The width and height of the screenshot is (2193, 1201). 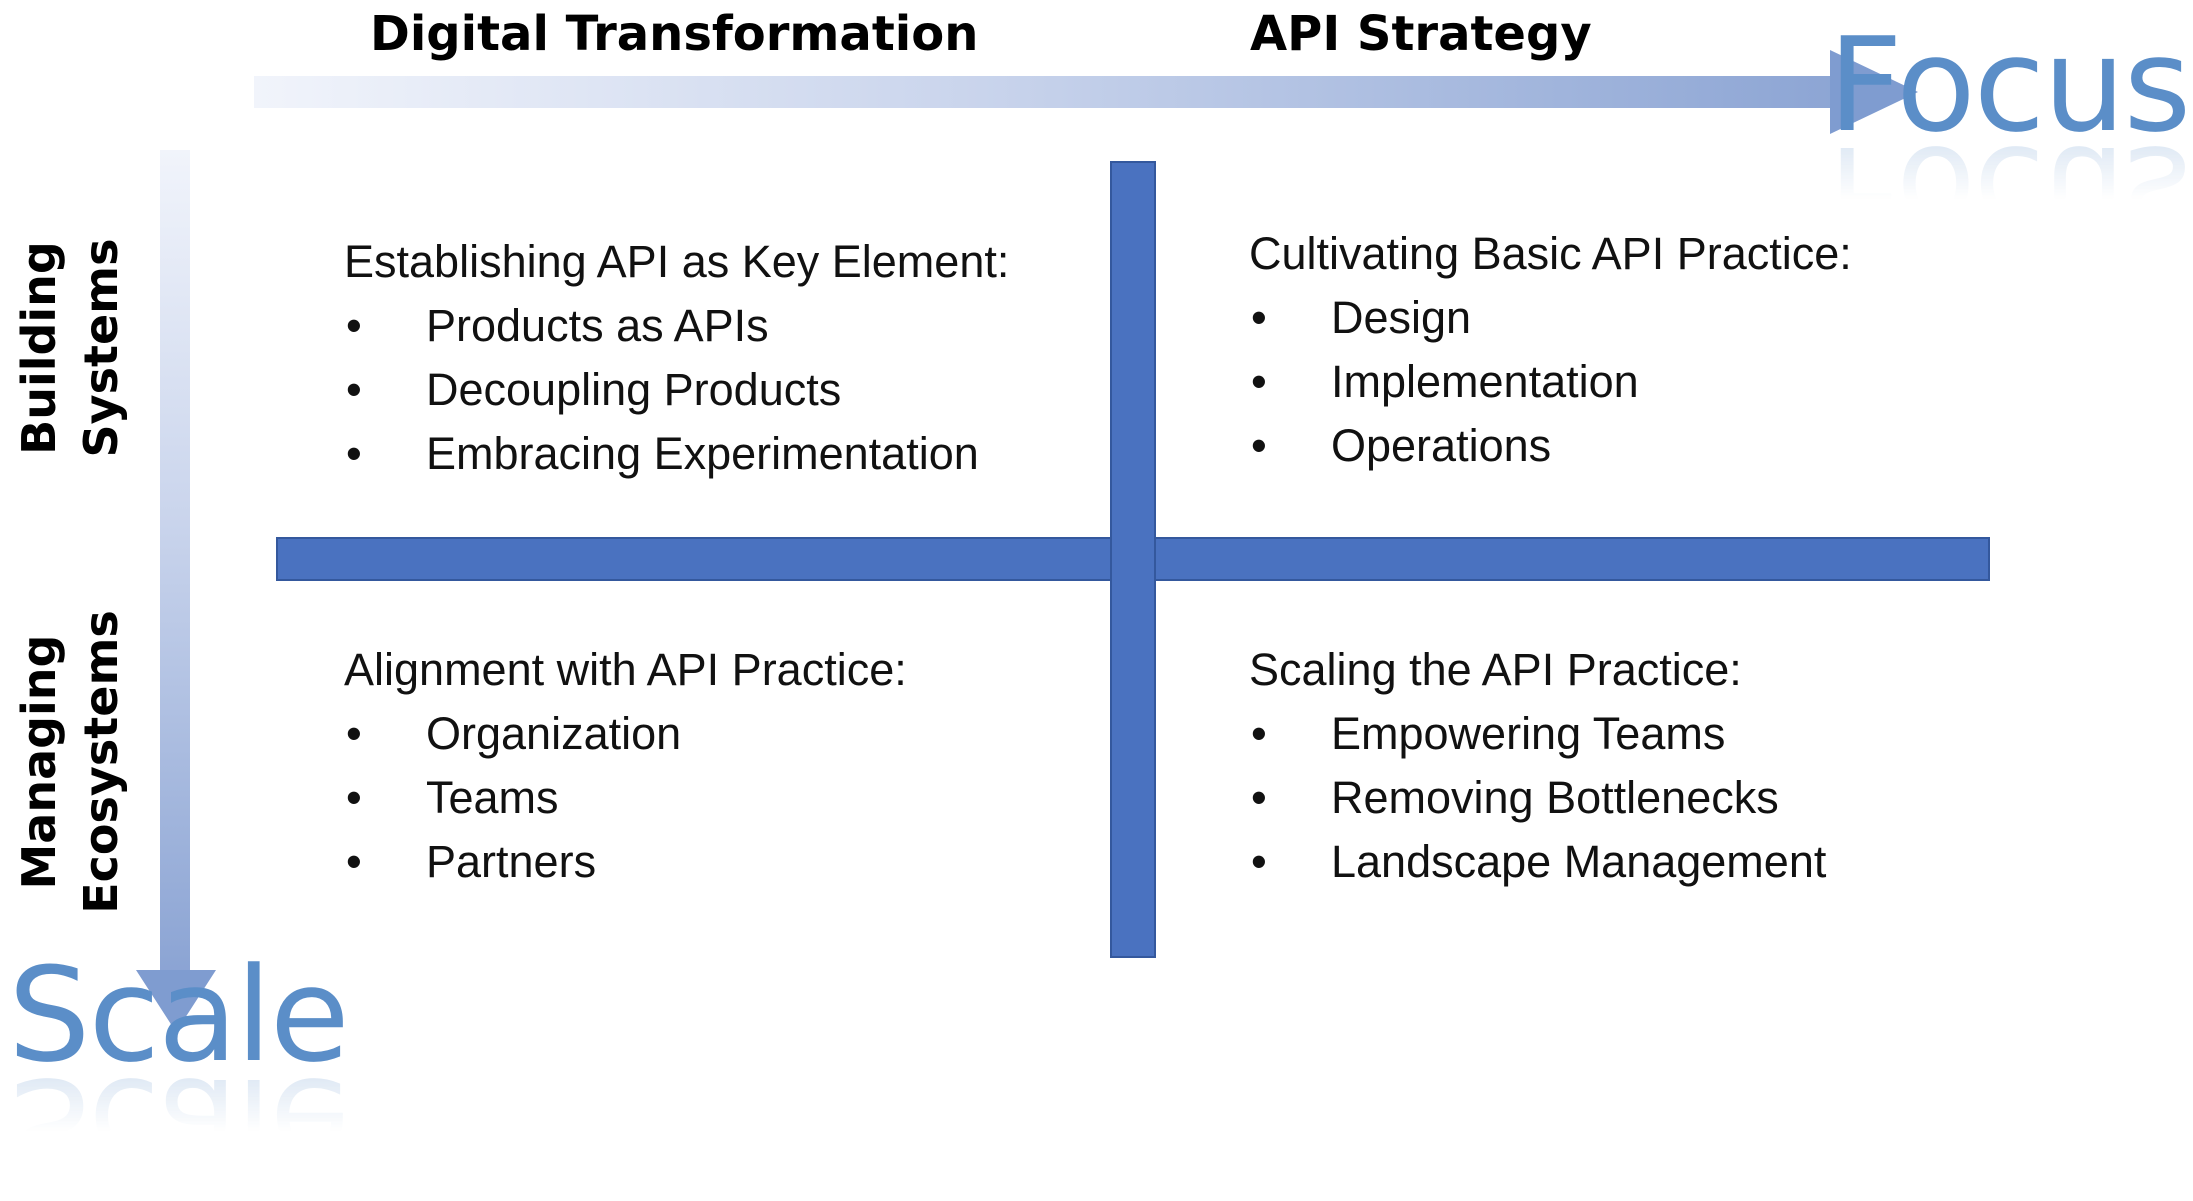 What do you see at coordinates (178, 1125) in the screenshot?
I see `scale-axis-reflection: Scale` at bounding box center [178, 1125].